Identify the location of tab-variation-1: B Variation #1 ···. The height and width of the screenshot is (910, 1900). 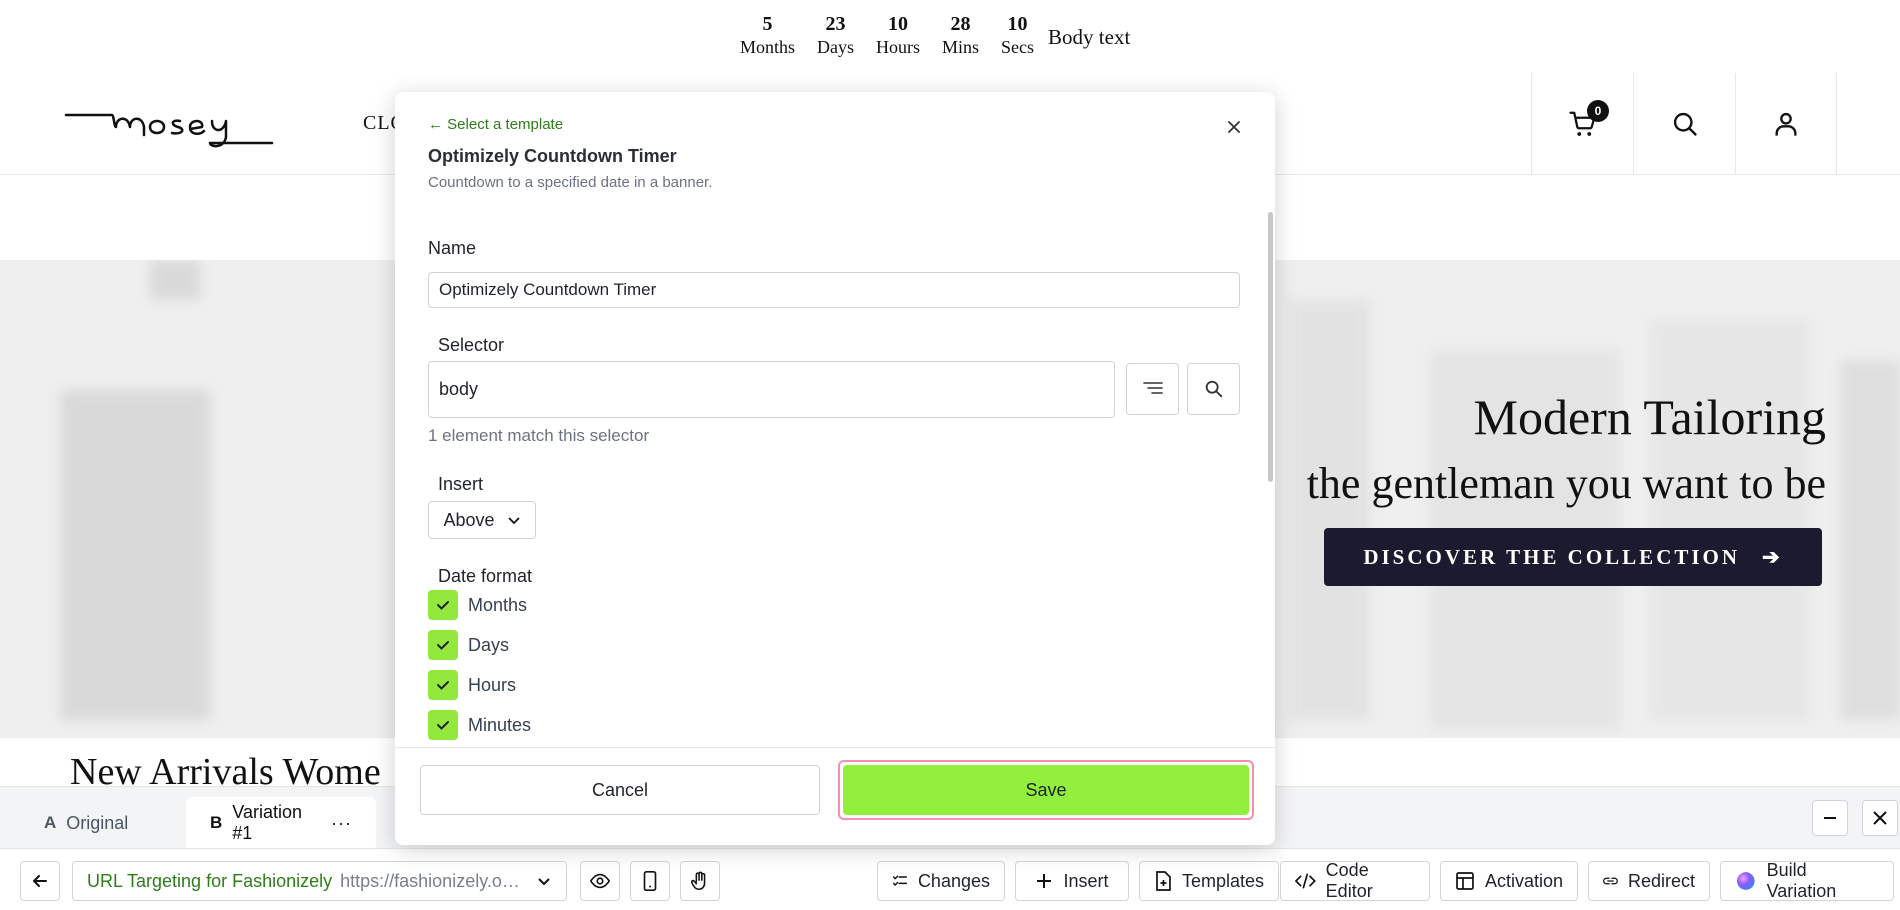
(281, 823).